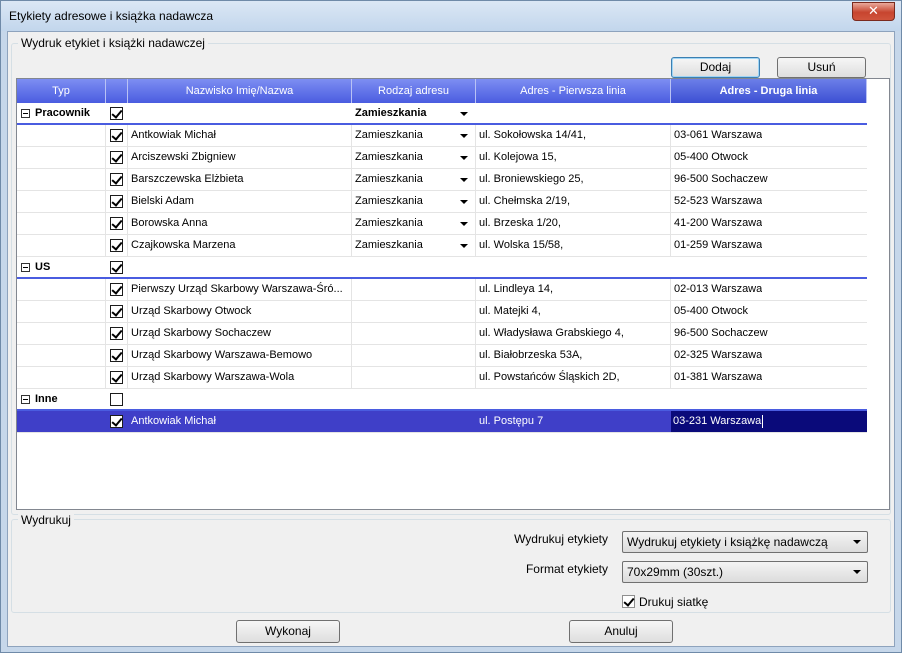 The image size is (902, 653). What do you see at coordinates (191, 311) in the screenshot?
I see `row-name: Urząd Skarbowy Otwock` at bounding box center [191, 311].